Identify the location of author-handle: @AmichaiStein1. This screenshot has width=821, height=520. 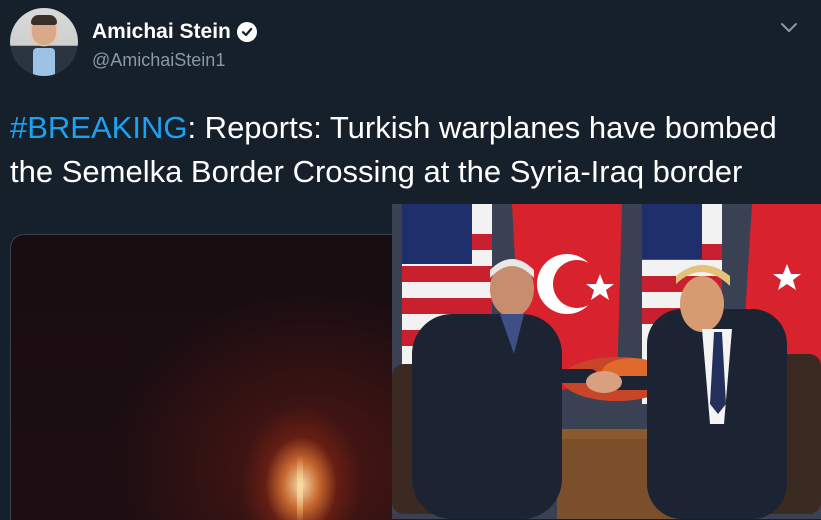
(158, 60).